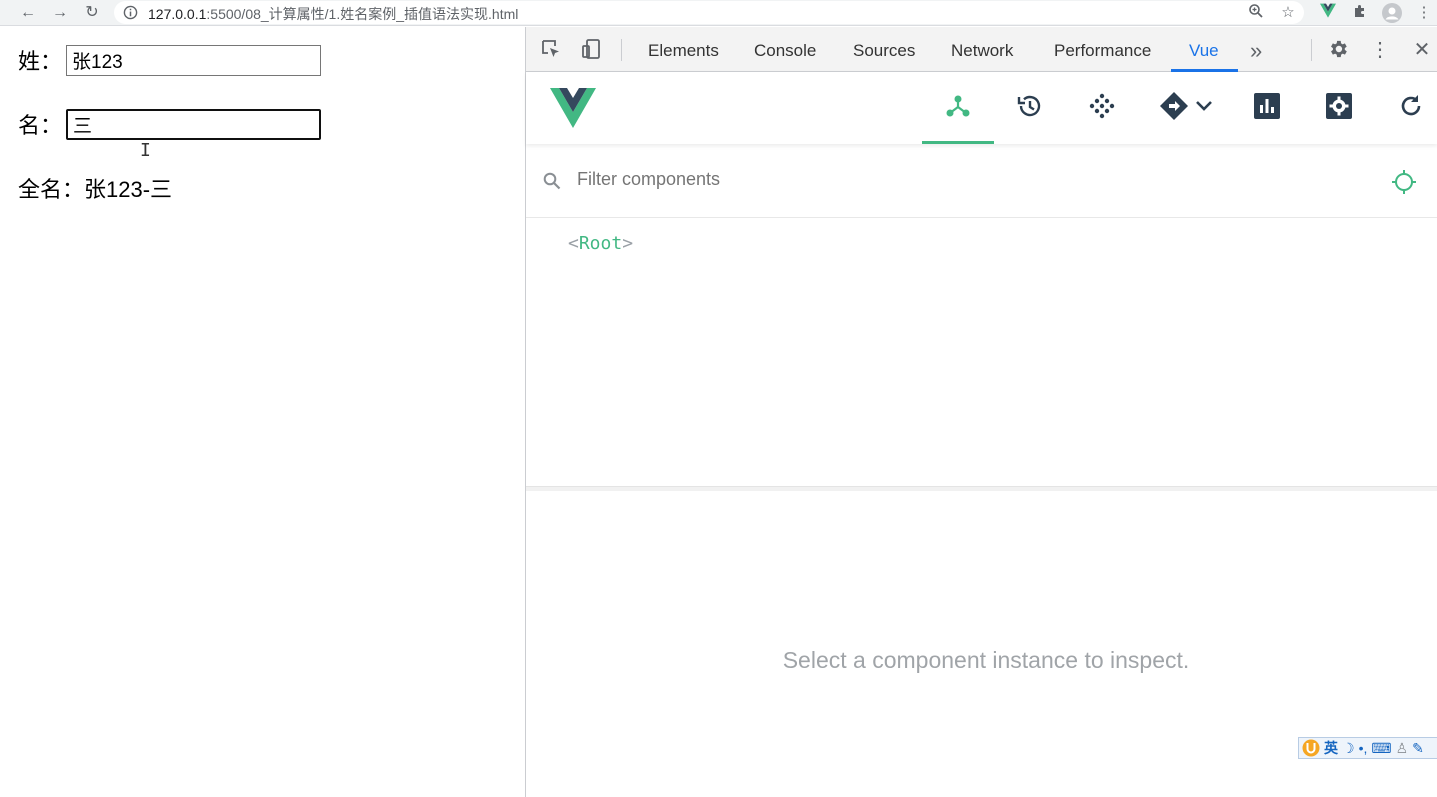  Describe the element at coordinates (1424, 13) in the screenshot. I see `browser-menu-icon: ⋮` at that location.